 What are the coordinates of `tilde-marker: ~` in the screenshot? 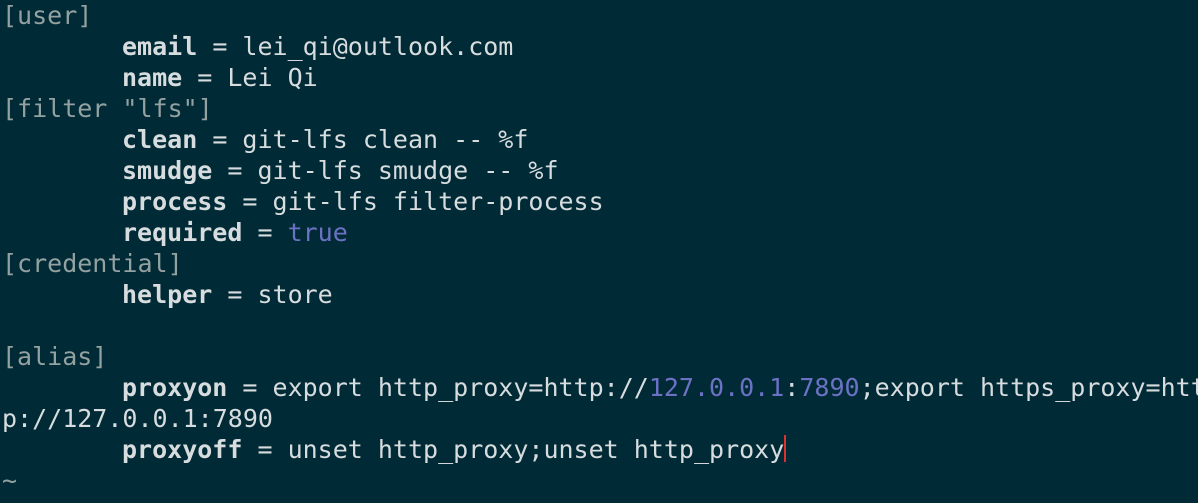 It's located at (10, 480).